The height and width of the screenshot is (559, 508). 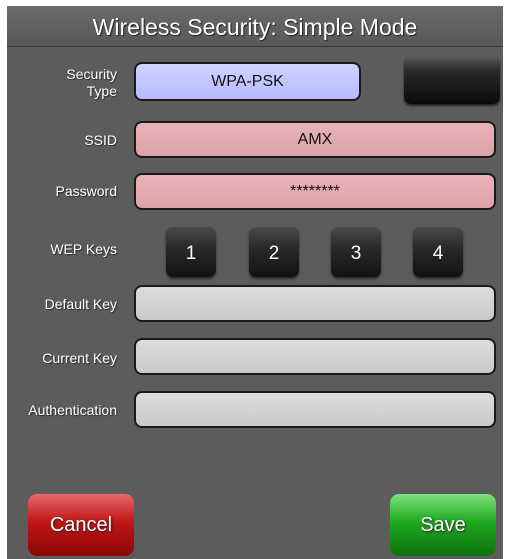 What do you see at coordinates (81, 525) in the screenshot?
I see `cancel-button: Cancel` at bounding box center [81, 525].